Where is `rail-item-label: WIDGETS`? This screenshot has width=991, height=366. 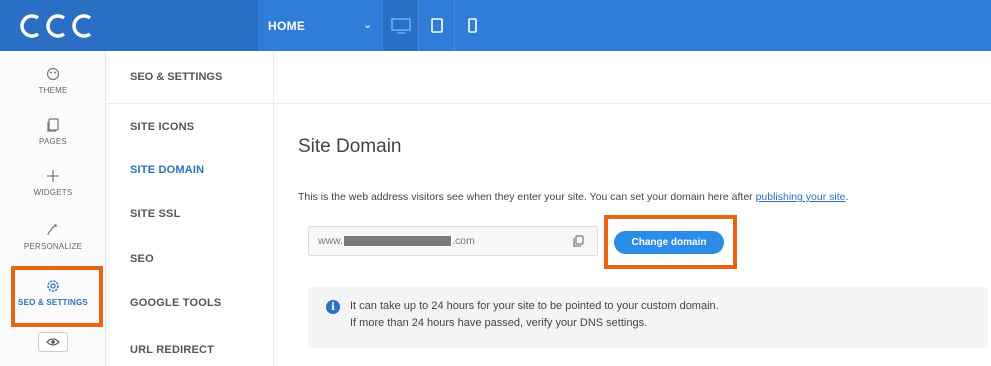
rail-item-label: WIDGETS is located at coordinates (53, 192).